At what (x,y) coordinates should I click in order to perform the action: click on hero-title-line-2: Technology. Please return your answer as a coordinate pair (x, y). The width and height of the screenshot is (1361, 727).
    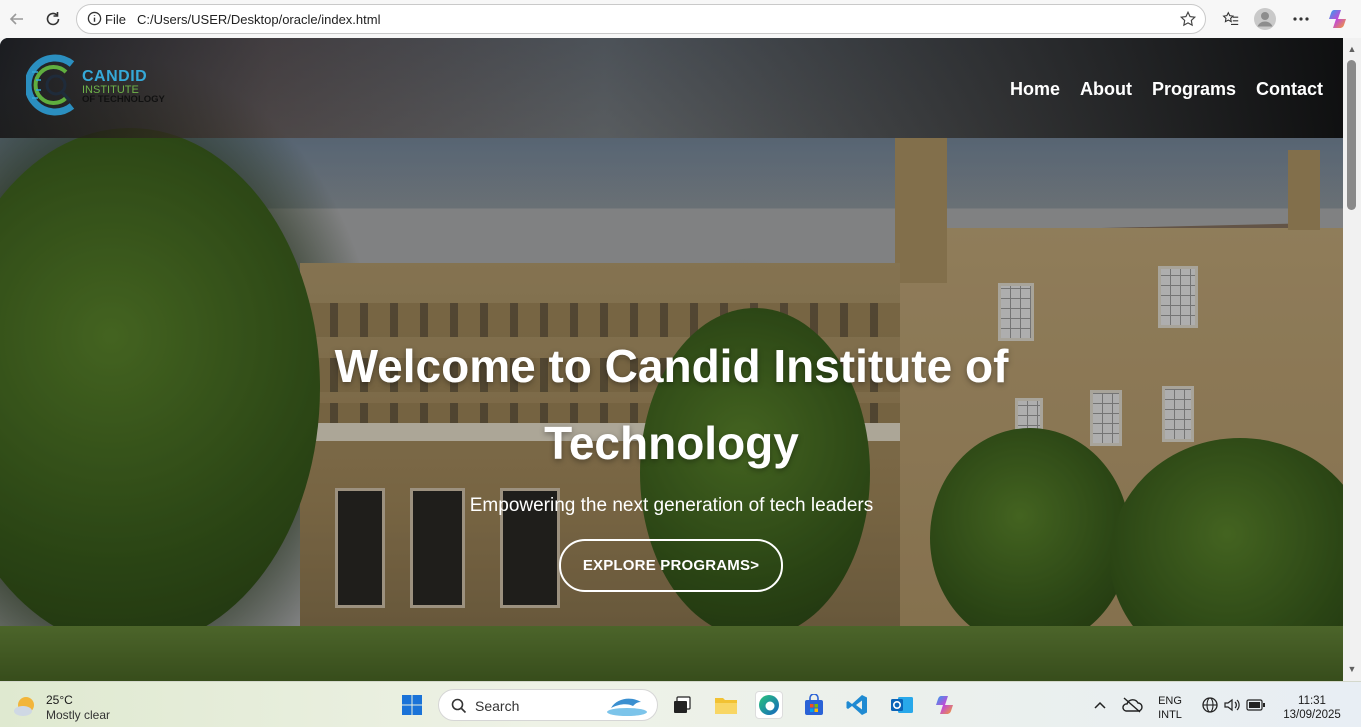
    Looking at the image, I should click on (671, 443).